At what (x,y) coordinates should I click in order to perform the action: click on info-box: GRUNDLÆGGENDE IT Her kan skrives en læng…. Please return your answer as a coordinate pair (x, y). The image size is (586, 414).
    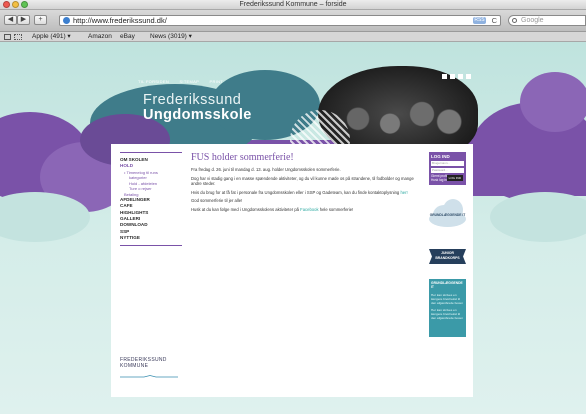
    Looking at the image, I should click on (447, 308).